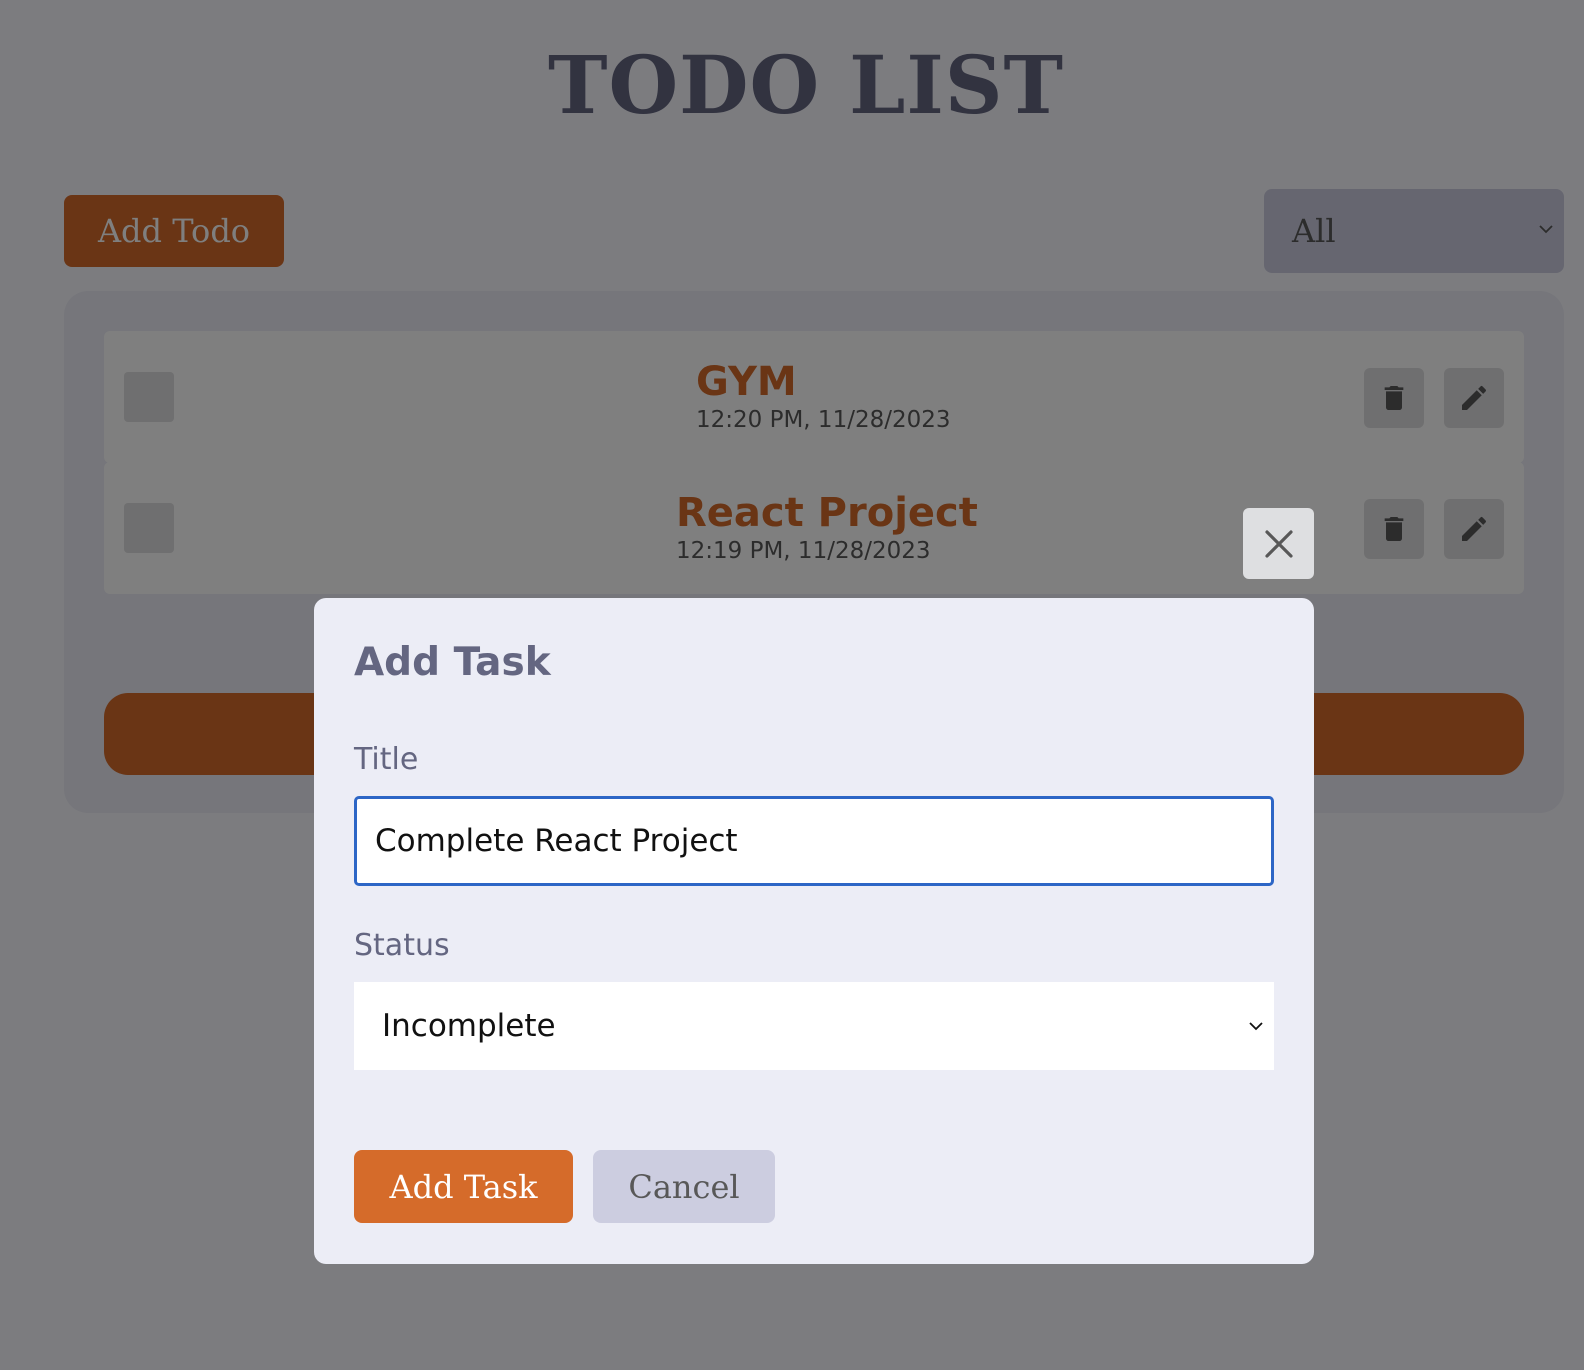 The width and height of the screenshot is (1584, 1370). What do you see at coordinates (463, 1186) in the screenshot?
I see `add-task-button: Add Task` at bounding box center [463, 1186].